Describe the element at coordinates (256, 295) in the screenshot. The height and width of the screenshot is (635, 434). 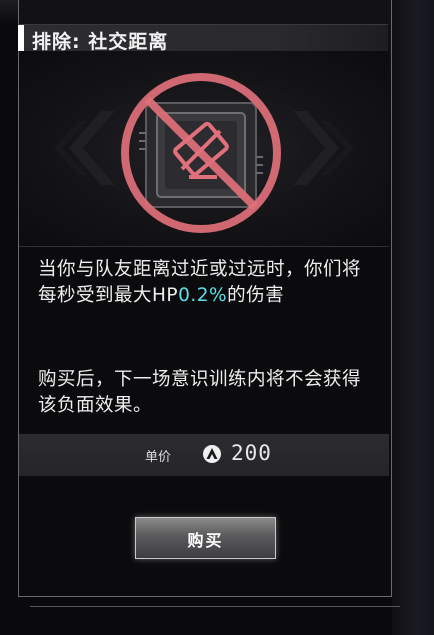
I see `description-text-end: 的伤害` at that location.